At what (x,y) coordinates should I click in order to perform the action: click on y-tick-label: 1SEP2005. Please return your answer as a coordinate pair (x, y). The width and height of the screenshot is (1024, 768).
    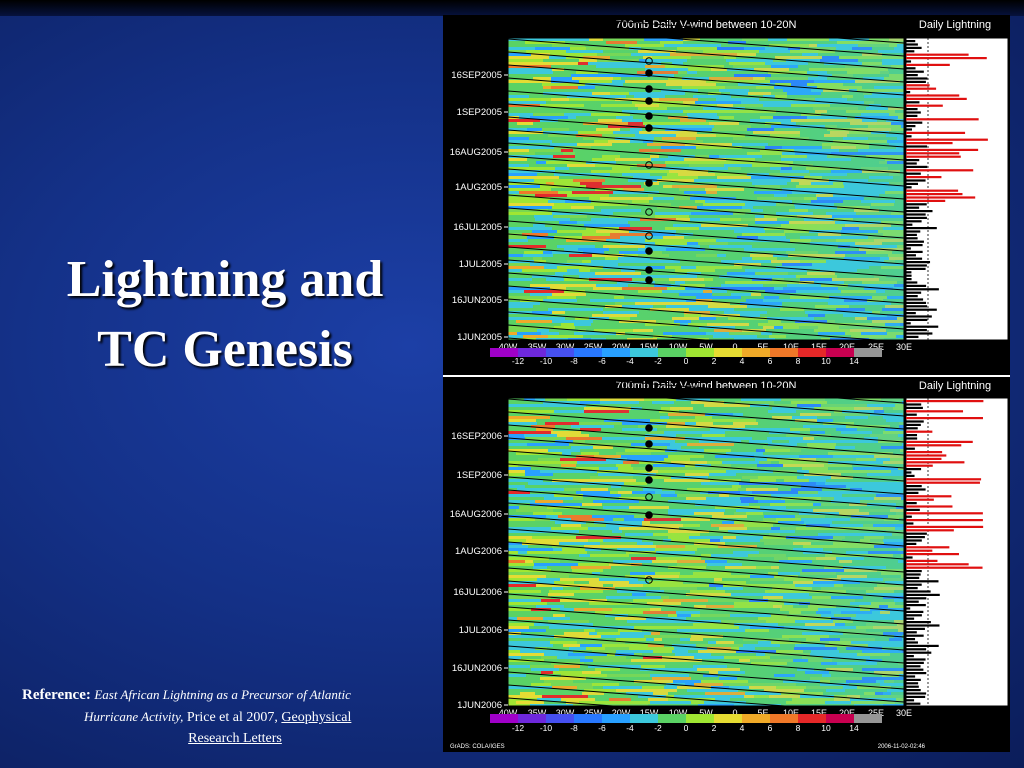
    Looking at the image, I should click on (479, 112).